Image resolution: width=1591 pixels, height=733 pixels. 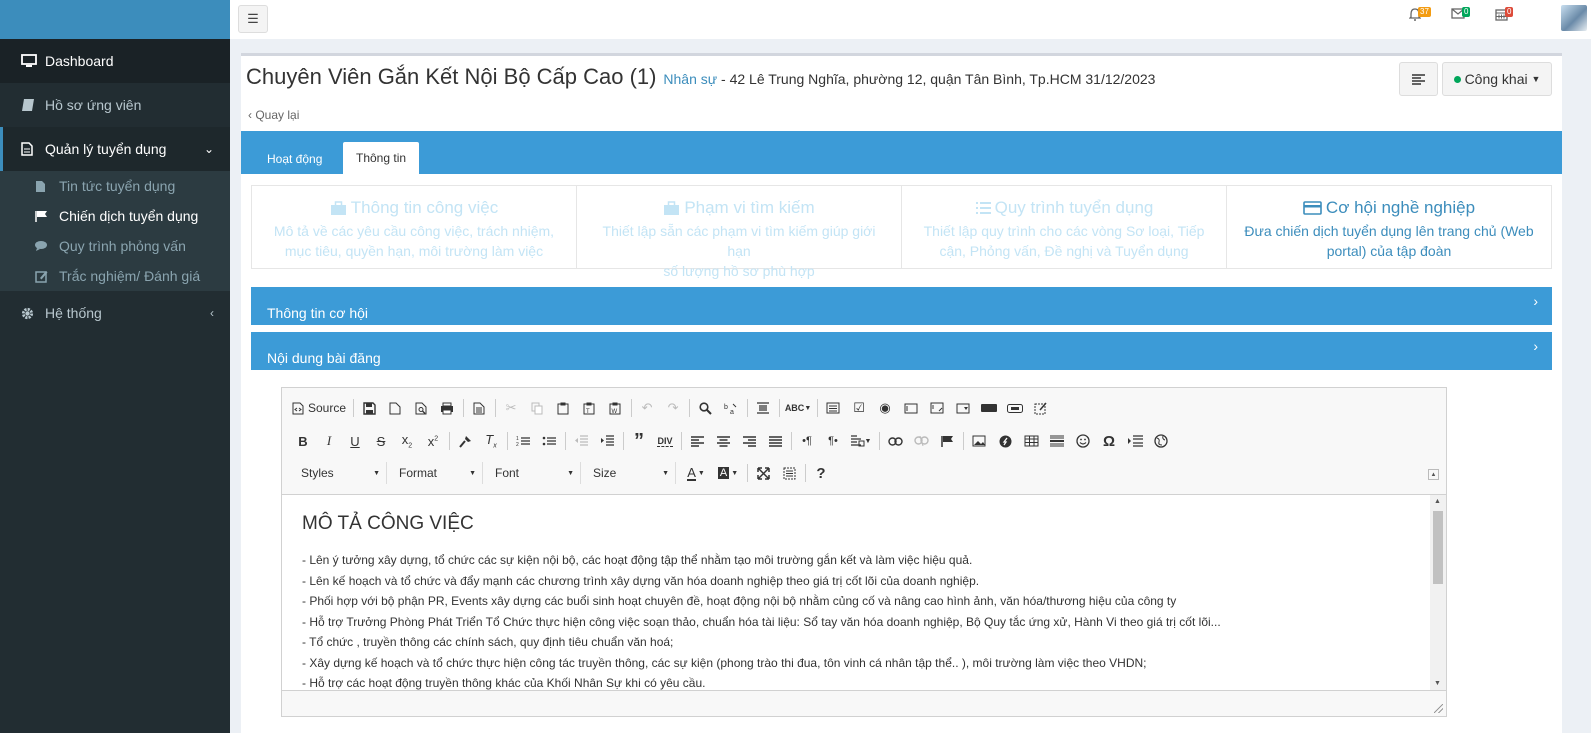 I want to click on sidebar-subitem-news: Tin tức tuyển dụng, so click(x=115, y=186).